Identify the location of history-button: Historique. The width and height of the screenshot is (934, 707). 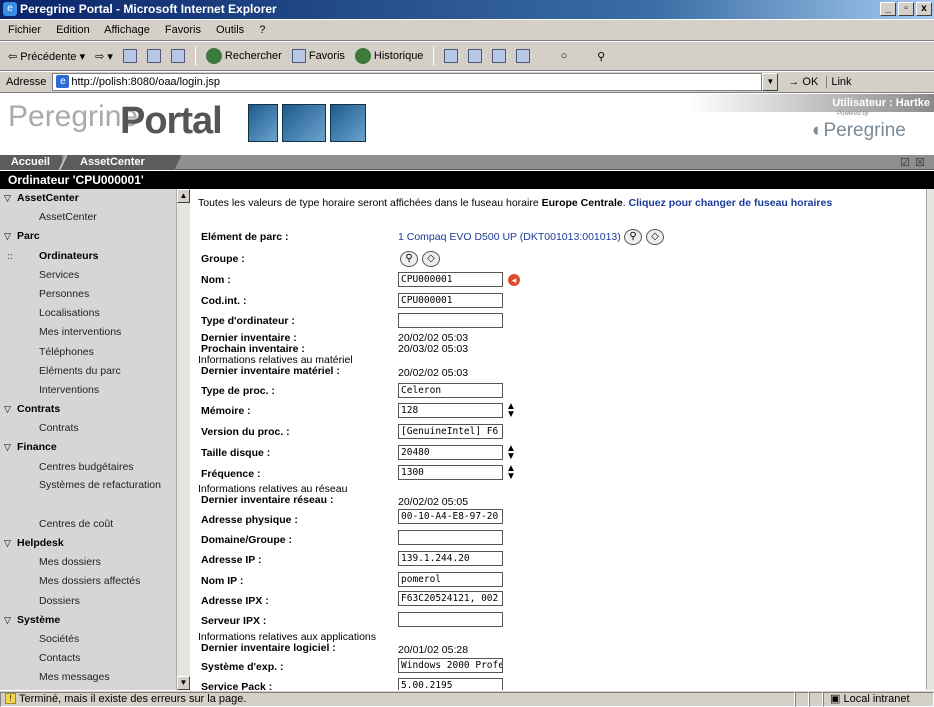
(388, 56).